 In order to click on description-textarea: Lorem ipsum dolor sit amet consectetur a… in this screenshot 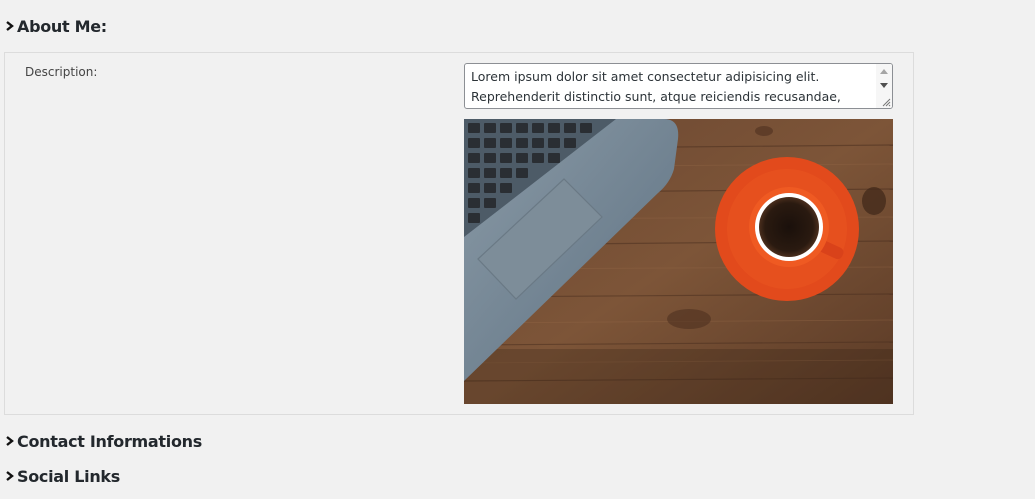, I will do `click(678, 86)`.